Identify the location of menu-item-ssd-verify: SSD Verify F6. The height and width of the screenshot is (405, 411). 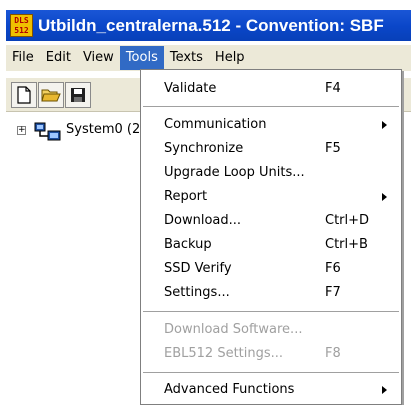
(271, 269).